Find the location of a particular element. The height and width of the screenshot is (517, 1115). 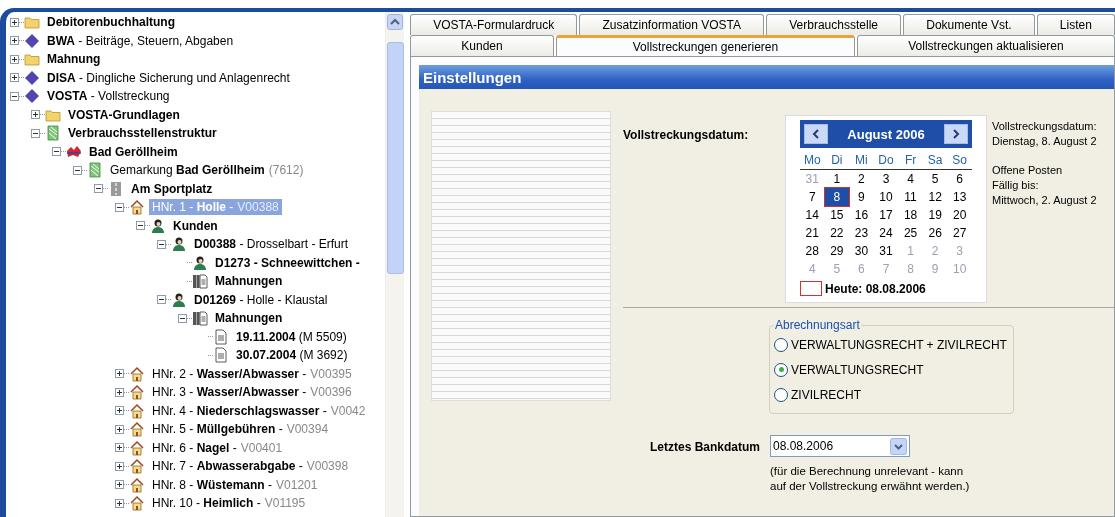

calendar-day: 26 is located at coordinates (935, 233).